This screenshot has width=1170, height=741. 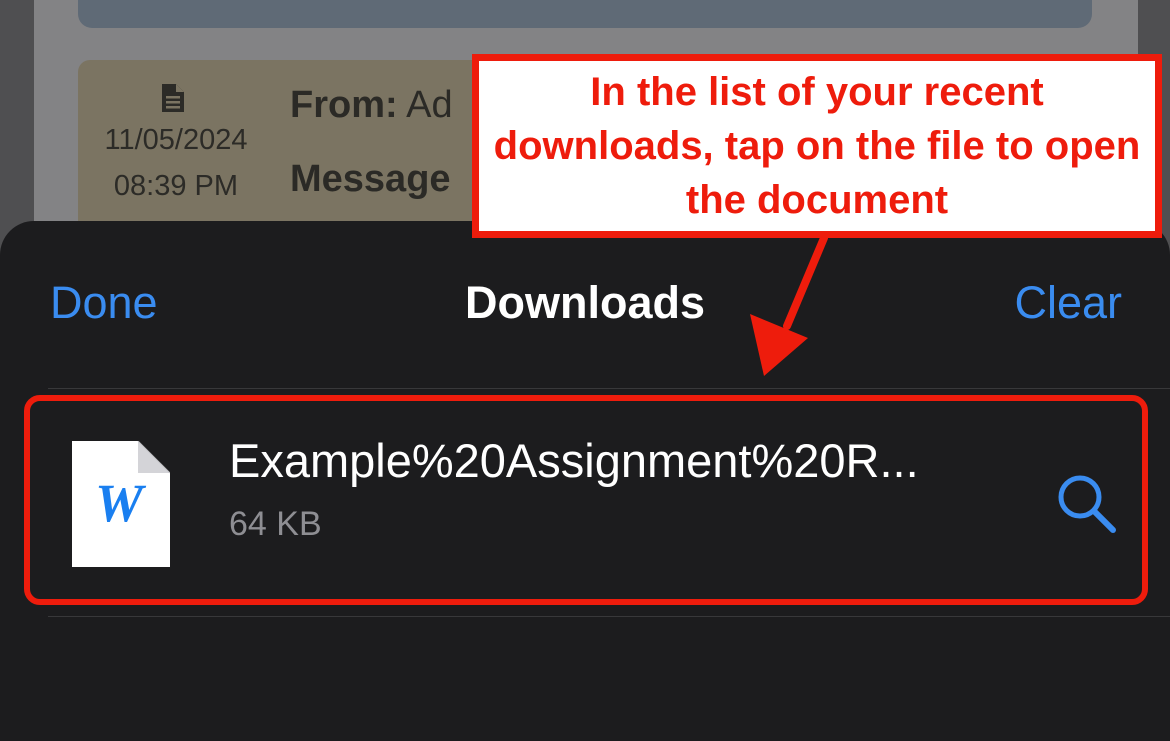 What do you see at coordinates (275, 524) in the screenshot?
I see `file-size: 64 KB` at bounding box center [275, 524].